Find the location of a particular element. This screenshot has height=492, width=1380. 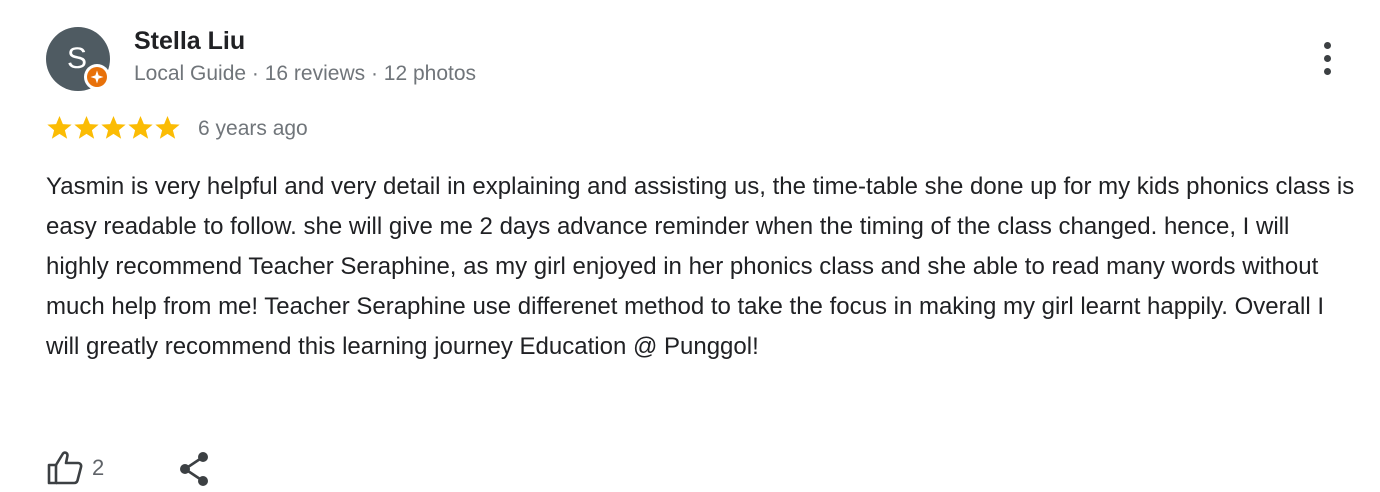

share-icon is located at coordinates (194, 469).